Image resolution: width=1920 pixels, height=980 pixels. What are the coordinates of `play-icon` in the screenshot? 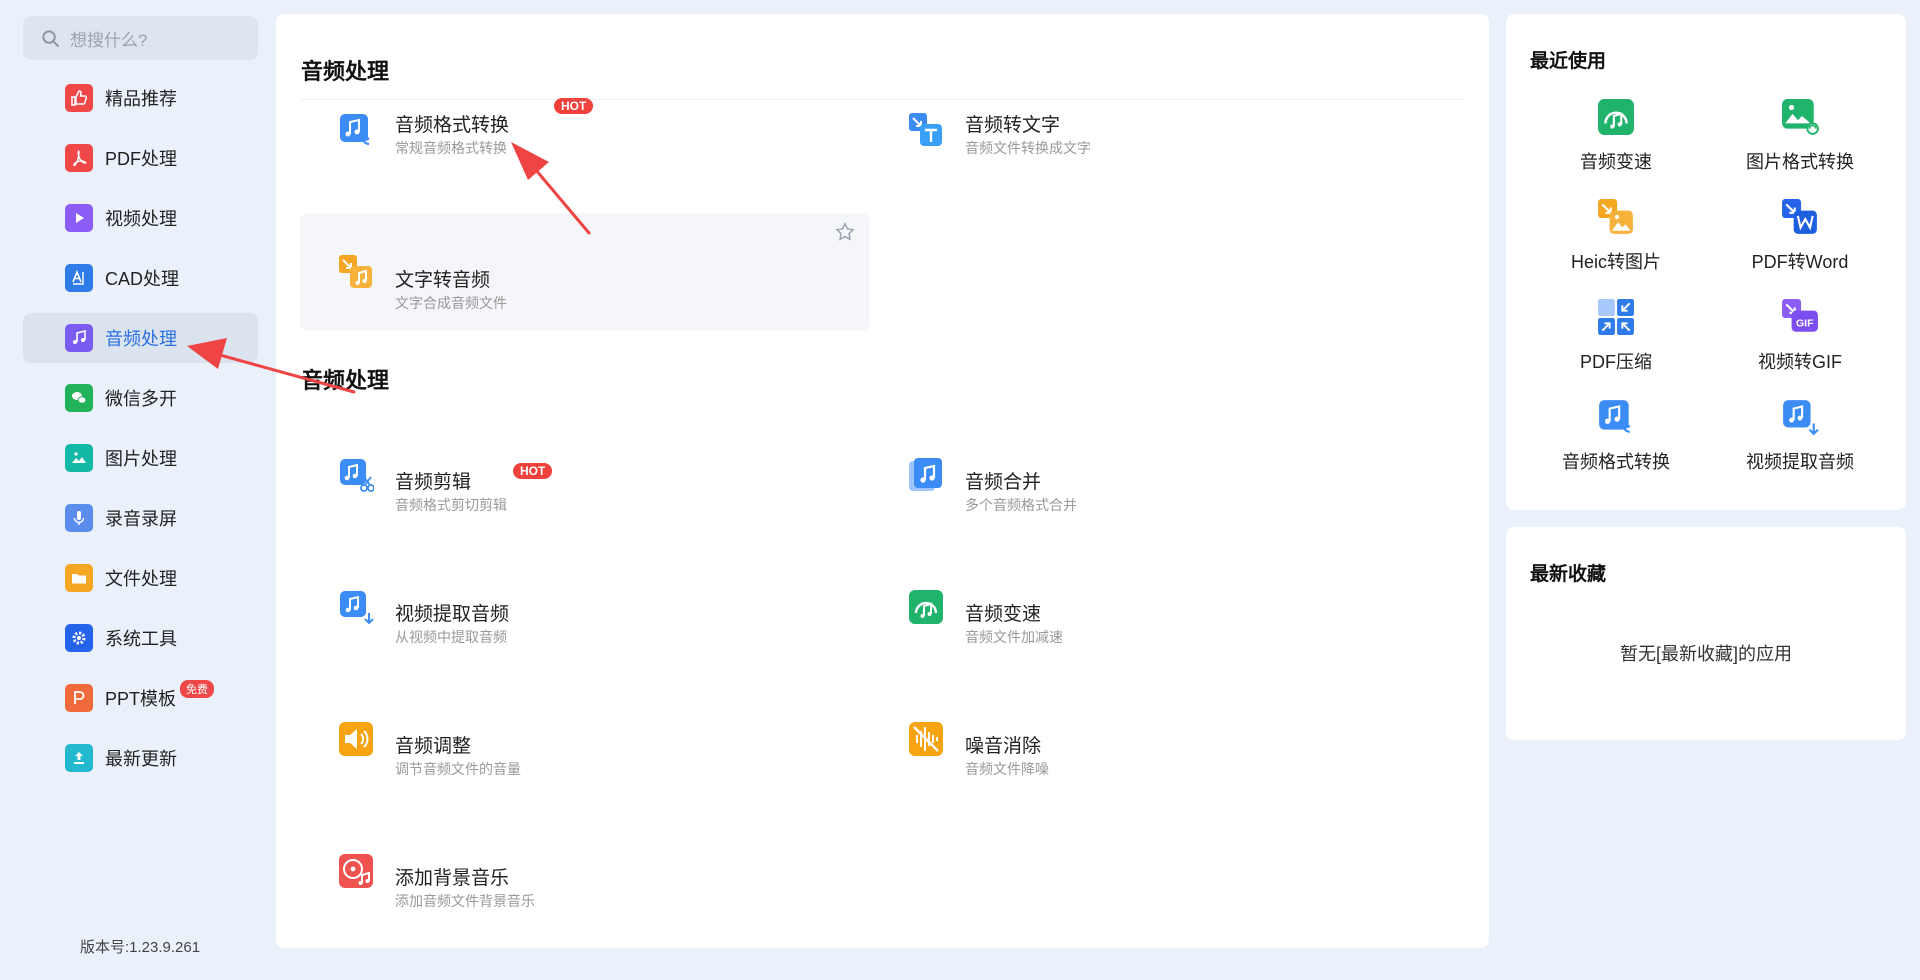 It's located at (79, 218).